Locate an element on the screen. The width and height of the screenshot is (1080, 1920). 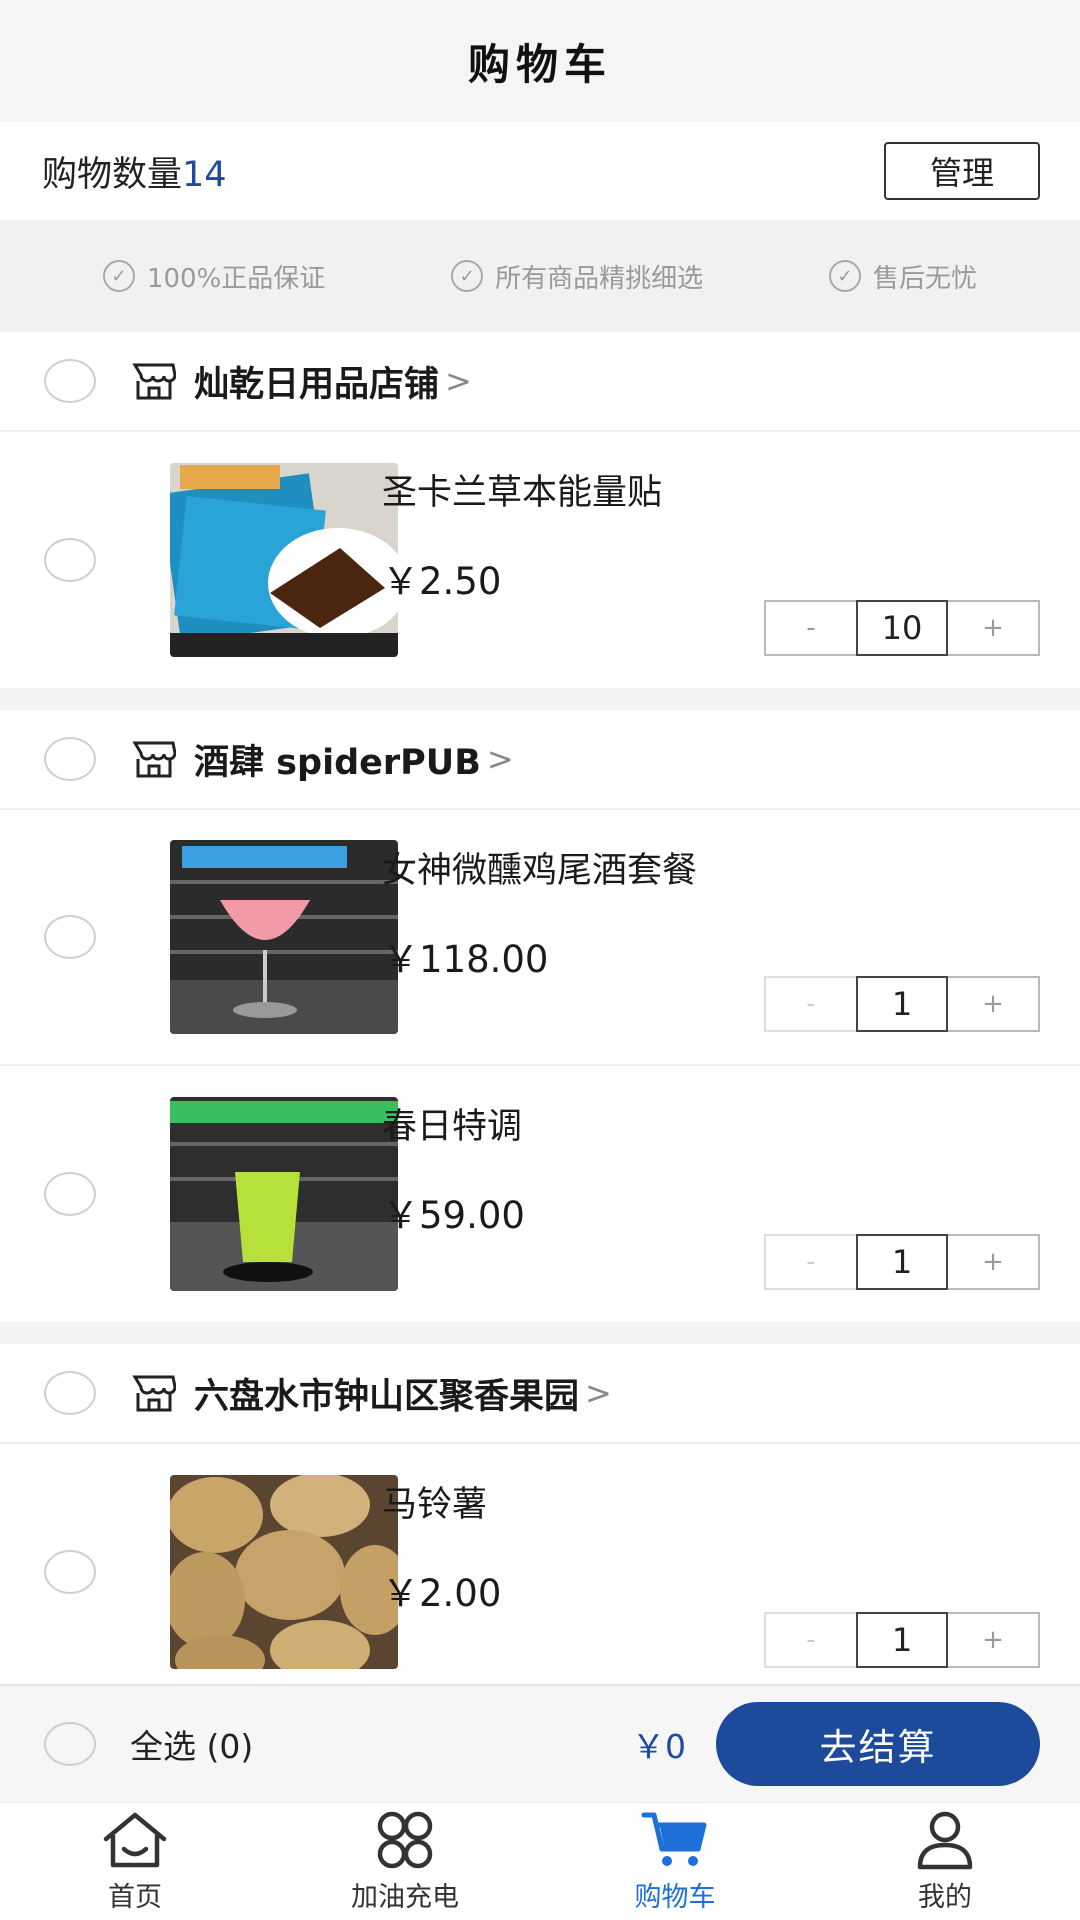
item-info: 马铃薯 ￥2.00 is located at coordinates (441, 1546).